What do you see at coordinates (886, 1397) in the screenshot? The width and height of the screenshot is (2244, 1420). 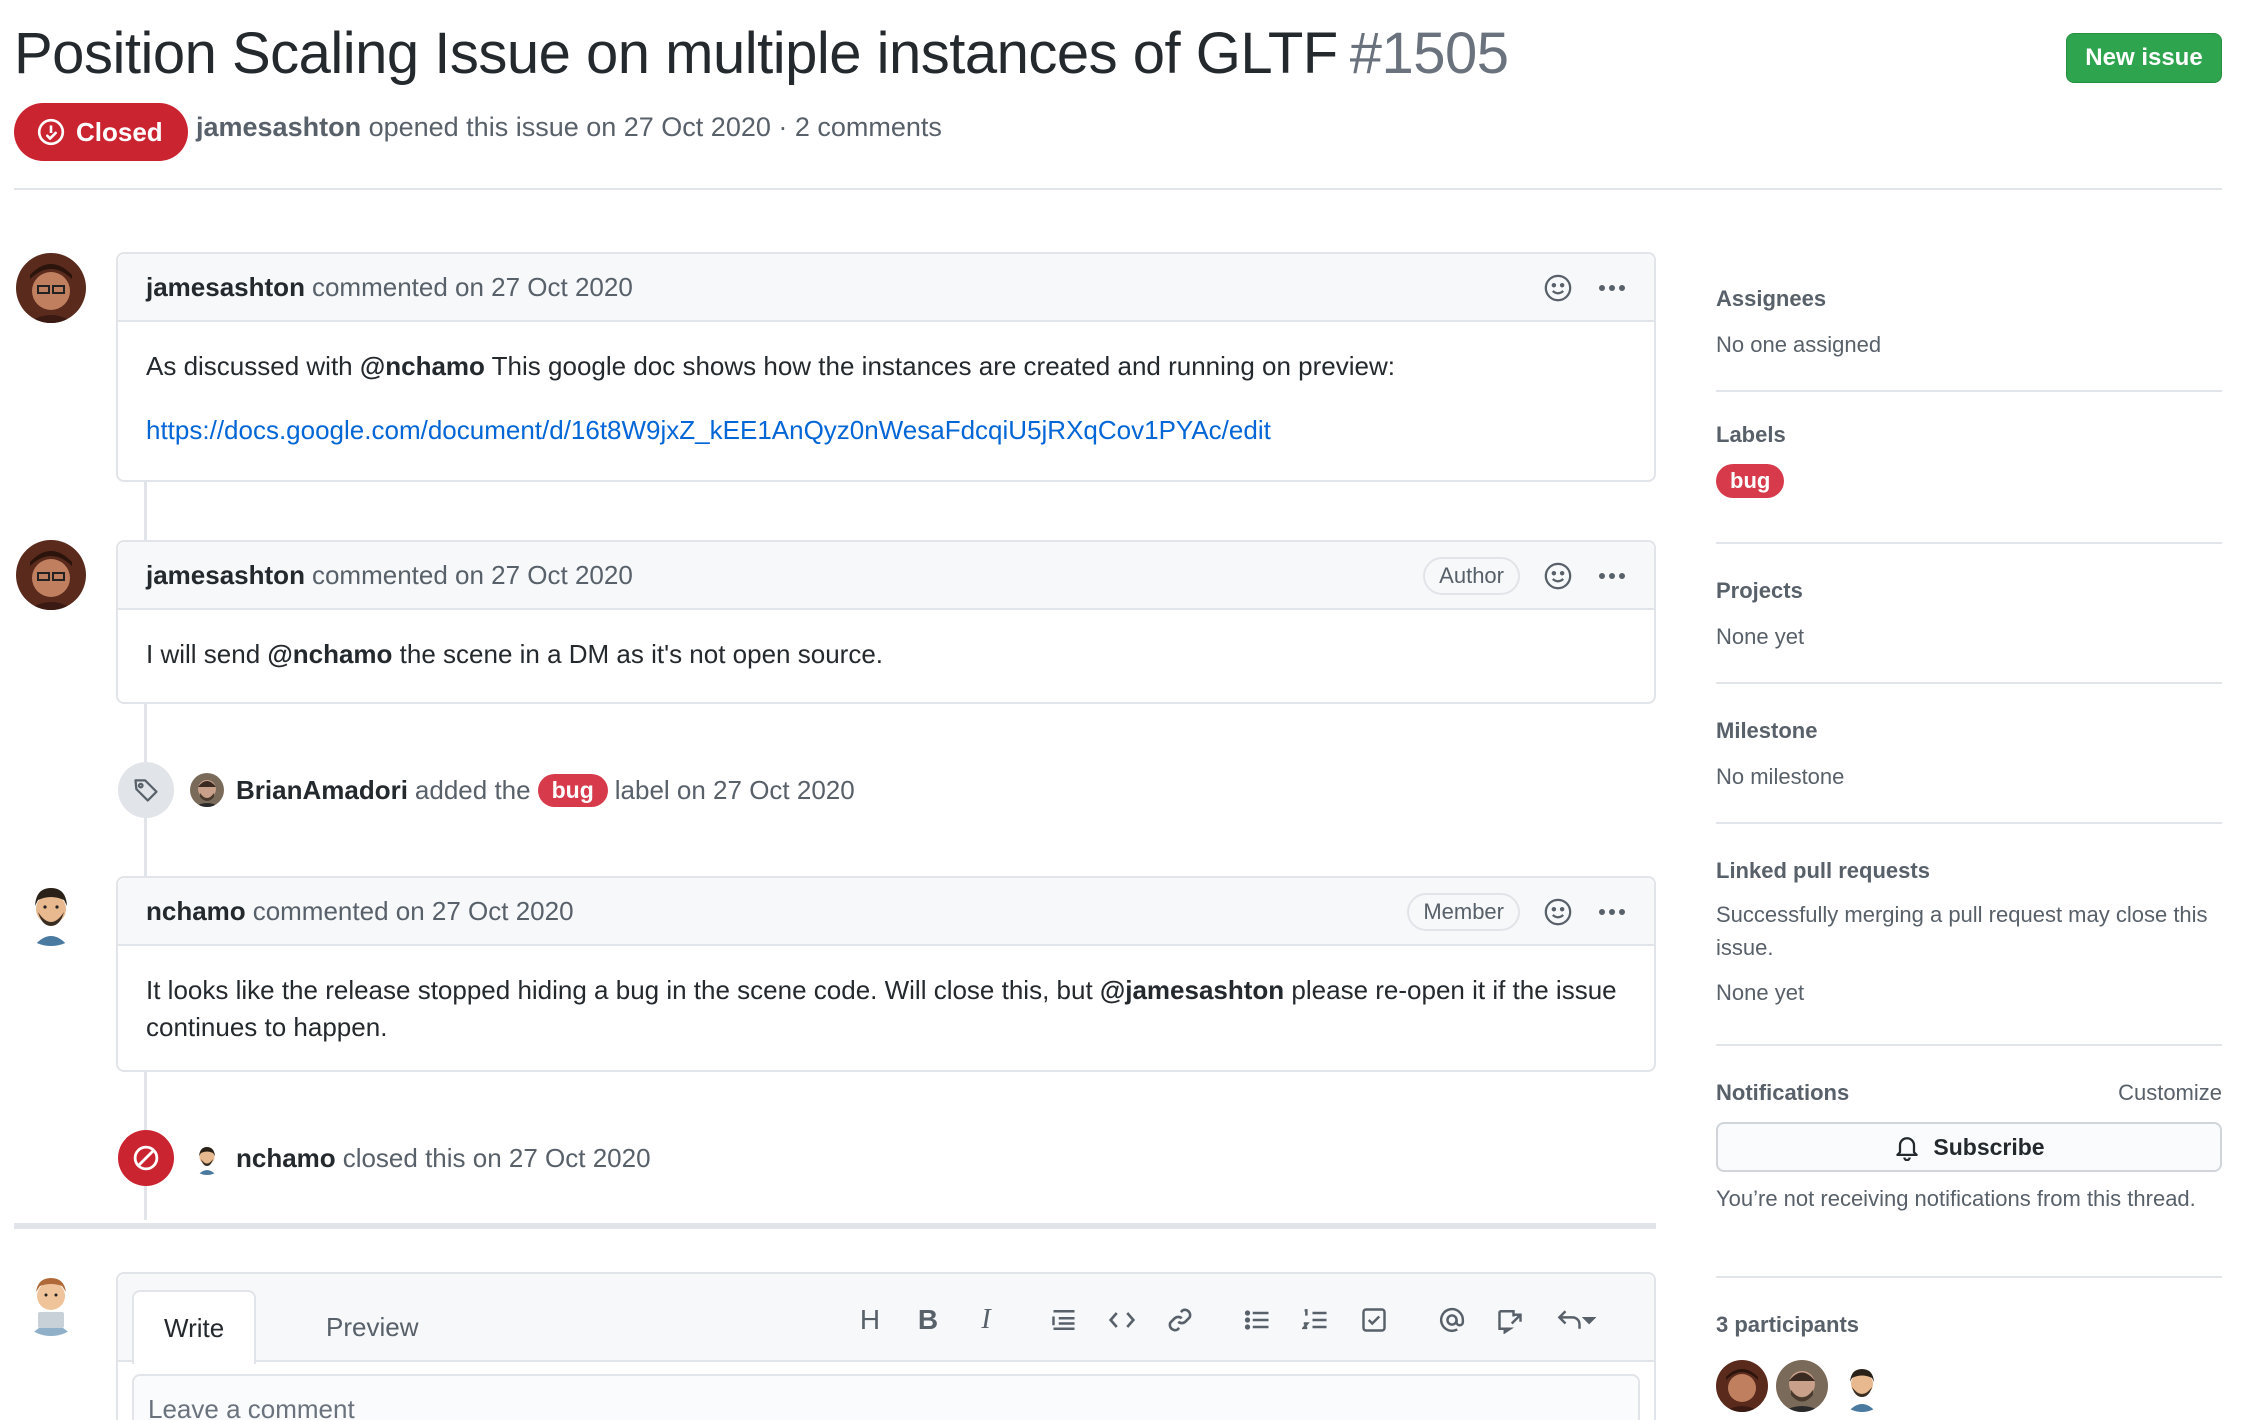 I see `comment-textarea: Leave a comment` at bounding box center [886, 1397].